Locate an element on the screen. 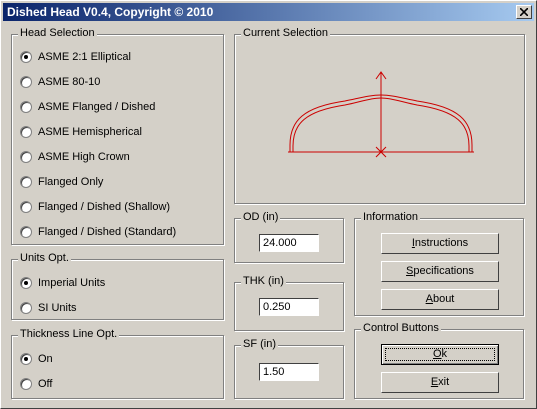 The width and height of the screenshot is (537, 409). head-type-option-label: ASME 80-10 is located at coordinates (69, 82).